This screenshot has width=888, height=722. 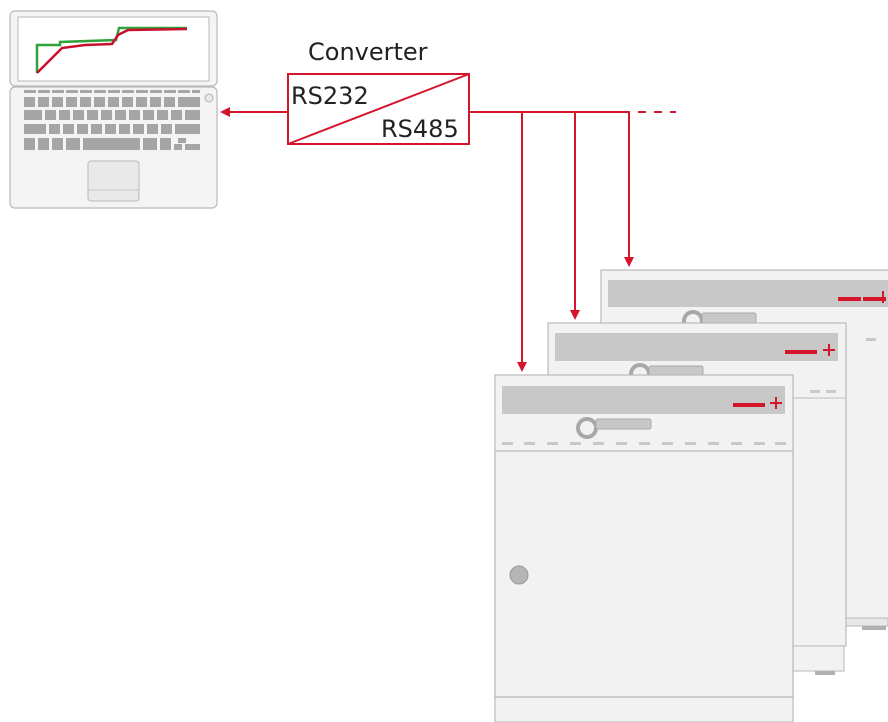 I want to click on converter-title: Converter, so click(x=368, y=52).